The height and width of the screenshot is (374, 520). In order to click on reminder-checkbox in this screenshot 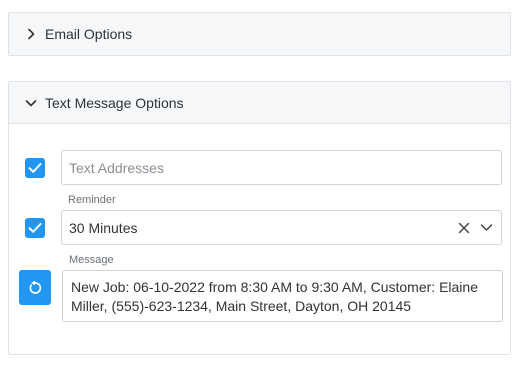, I will do `click(35, 228)`.